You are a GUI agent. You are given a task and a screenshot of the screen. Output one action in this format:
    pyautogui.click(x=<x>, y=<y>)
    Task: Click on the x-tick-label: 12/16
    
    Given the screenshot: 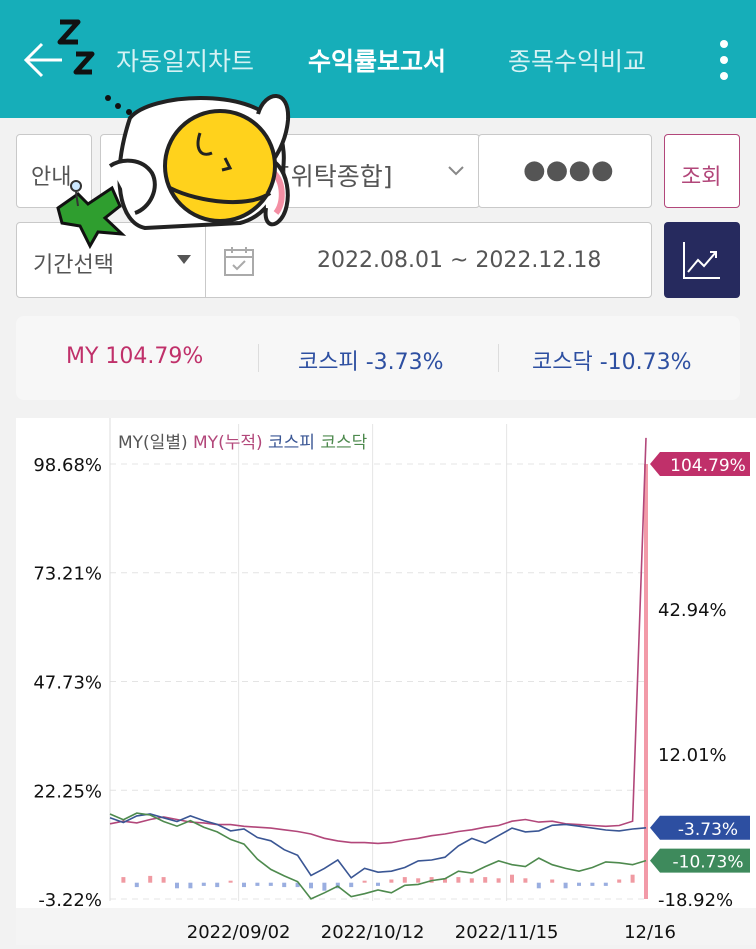 What is the action you would take?
    pyautogui.click(x=650, y=932)
    